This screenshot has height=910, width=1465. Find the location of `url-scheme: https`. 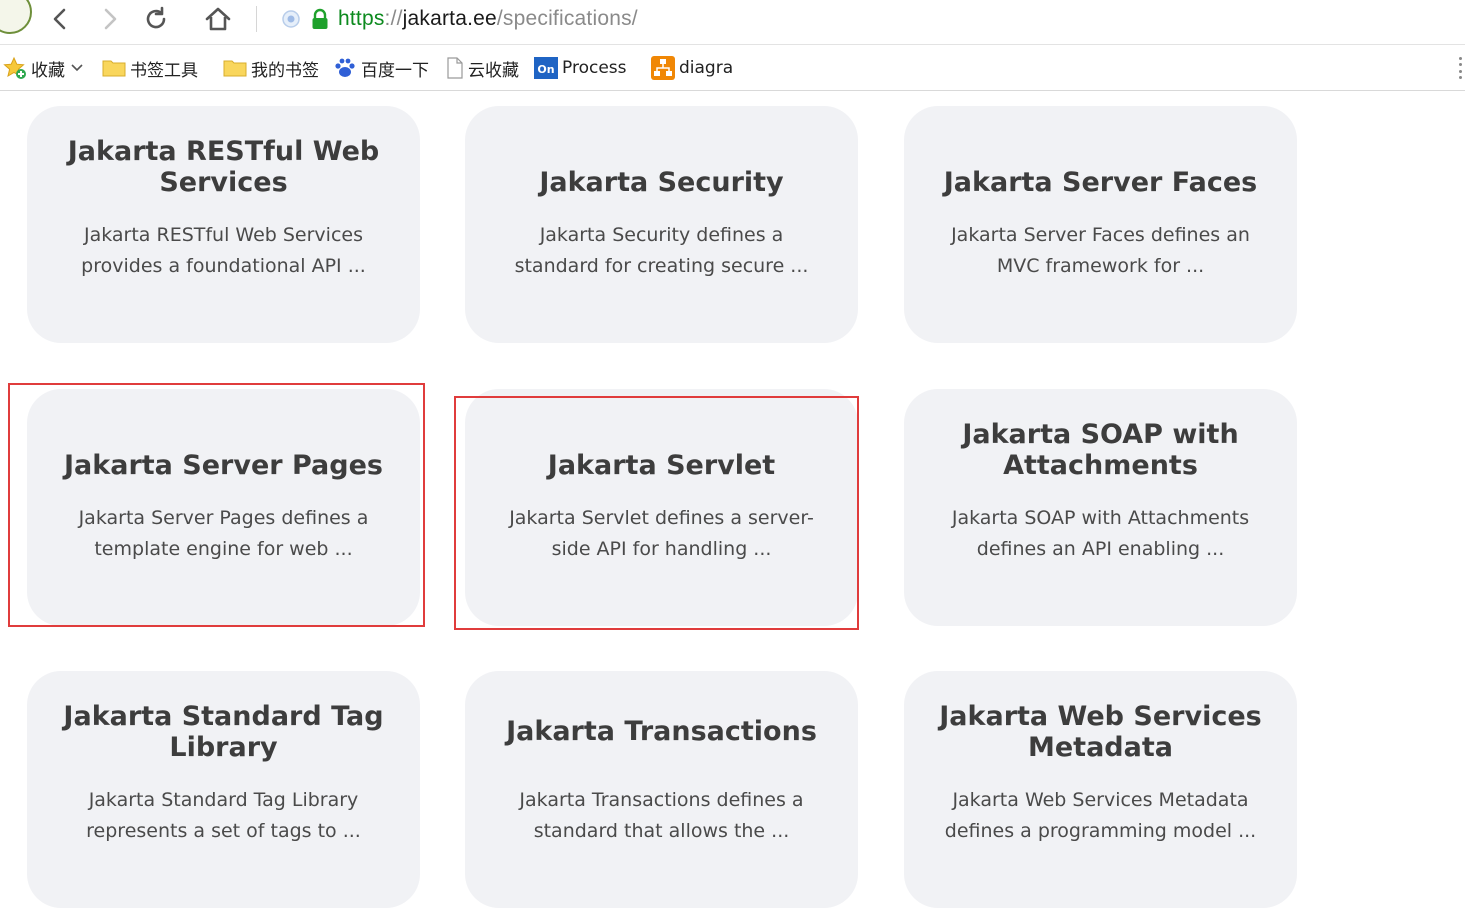

url-scheme: https is located at coordinates (361, 18).